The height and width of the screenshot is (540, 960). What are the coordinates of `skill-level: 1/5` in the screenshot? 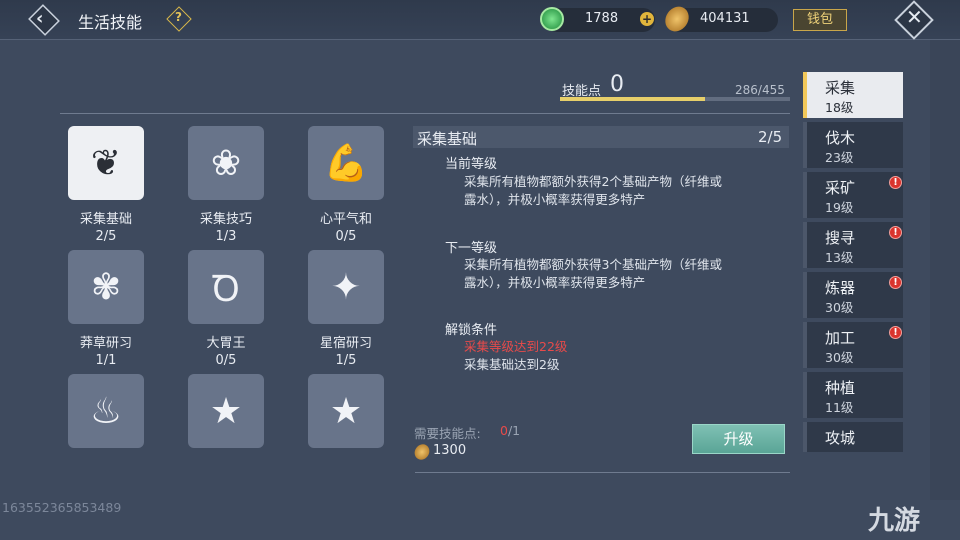 It's located at (346, 360).